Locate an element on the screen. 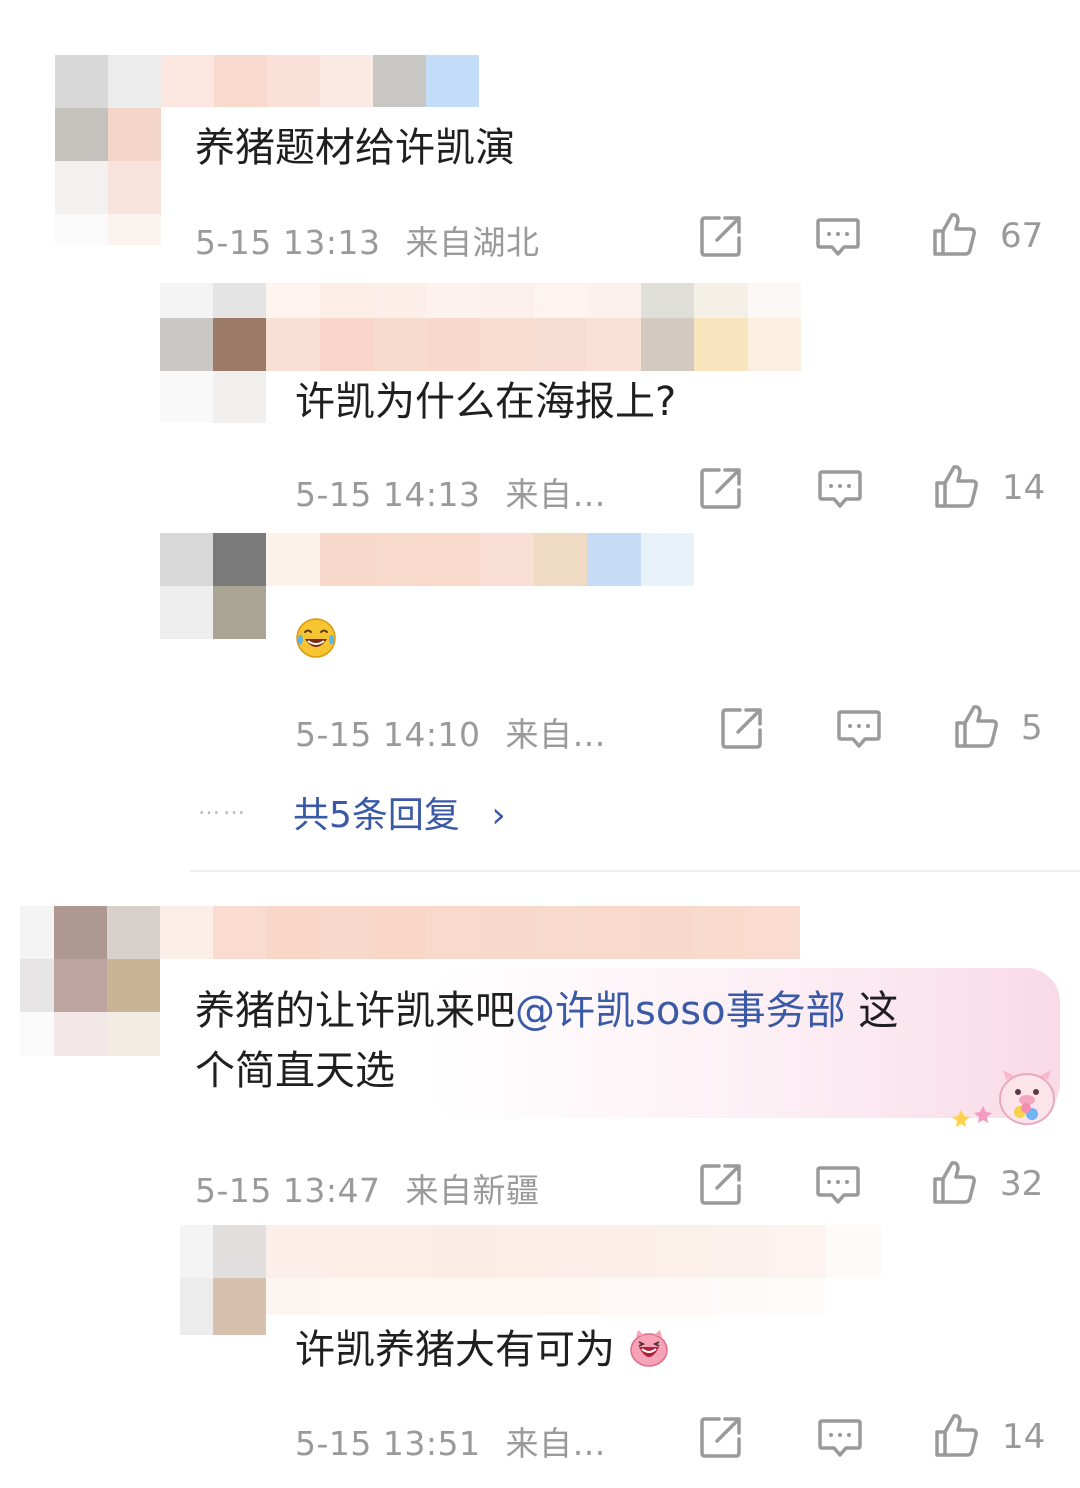  reply-time: 5-15 14:10 is located at coordinates (388, 734).